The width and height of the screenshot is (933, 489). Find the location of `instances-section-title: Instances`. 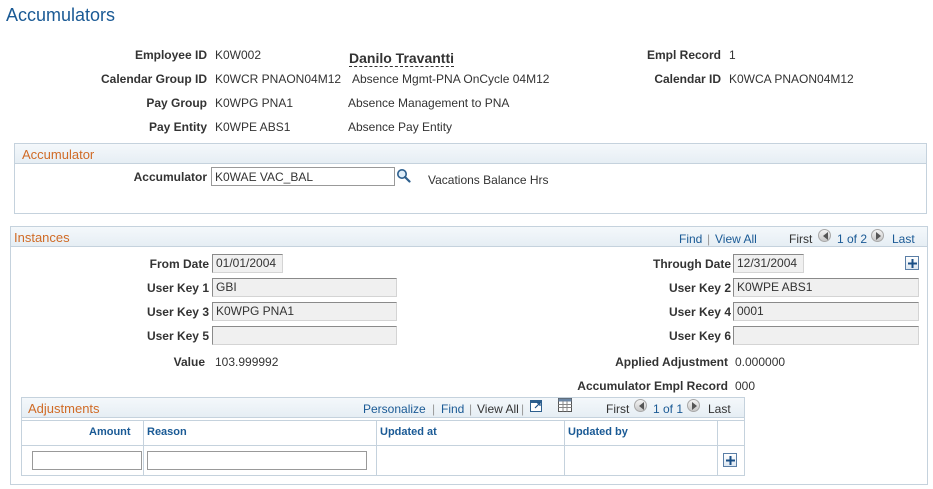

instances-section-title: Instances is located at coordinates (42, 237).